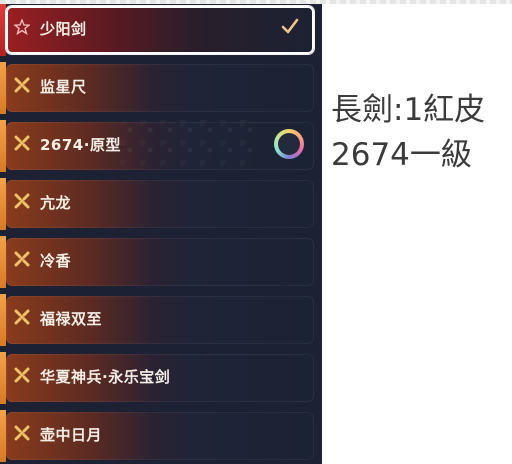  I want to click on list-item: 亢龙, so click(159, 204).